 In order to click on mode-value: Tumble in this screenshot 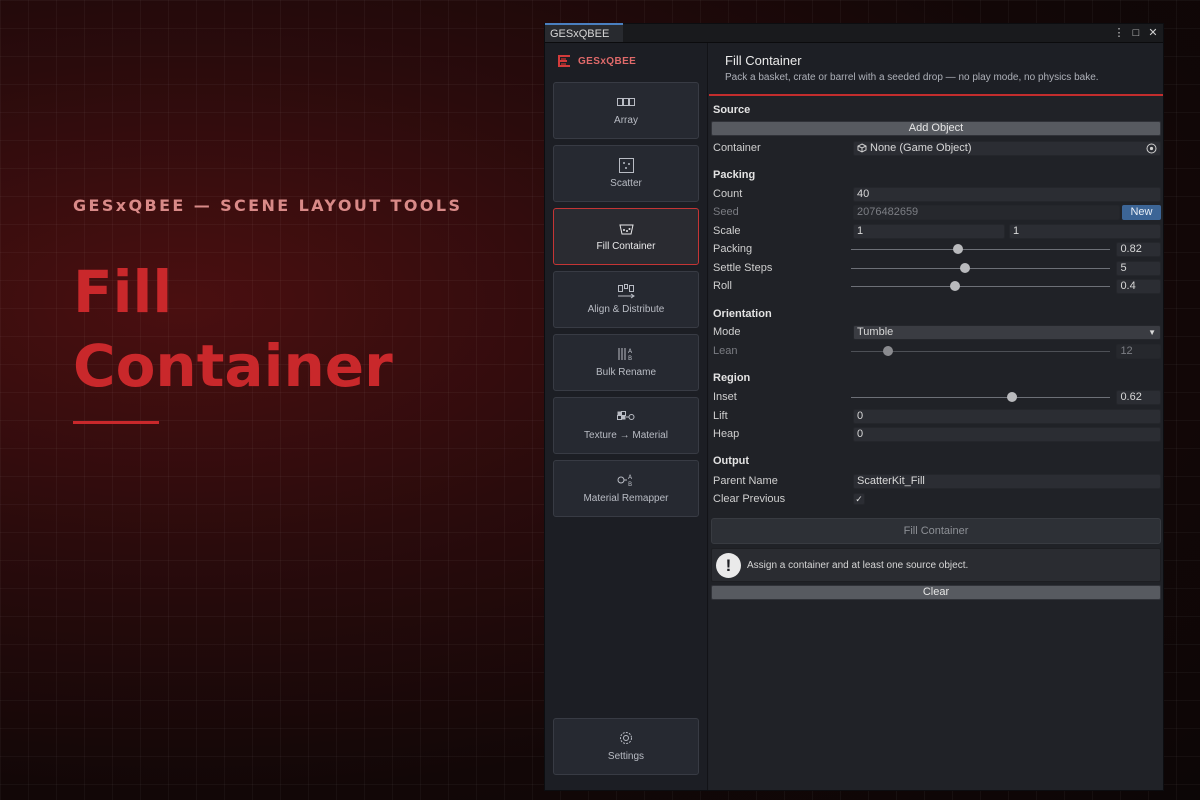, I will do `click(875, 331)`.